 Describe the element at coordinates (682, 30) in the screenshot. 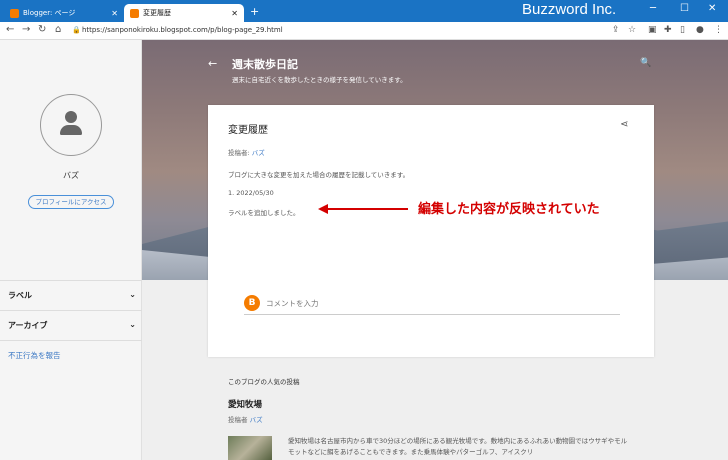

I see `sidepanel-icon: ▯` at that location.